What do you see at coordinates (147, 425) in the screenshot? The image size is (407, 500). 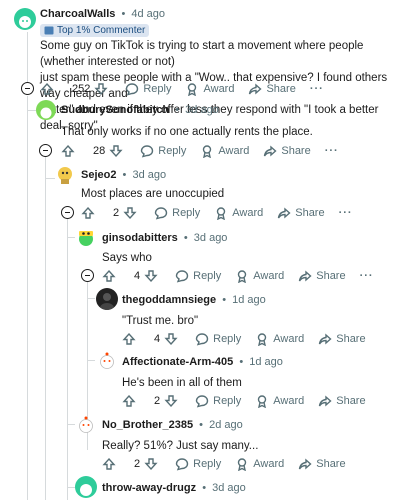 I see `author-name: No_Brother_2385` at bounding box center [147, 425].